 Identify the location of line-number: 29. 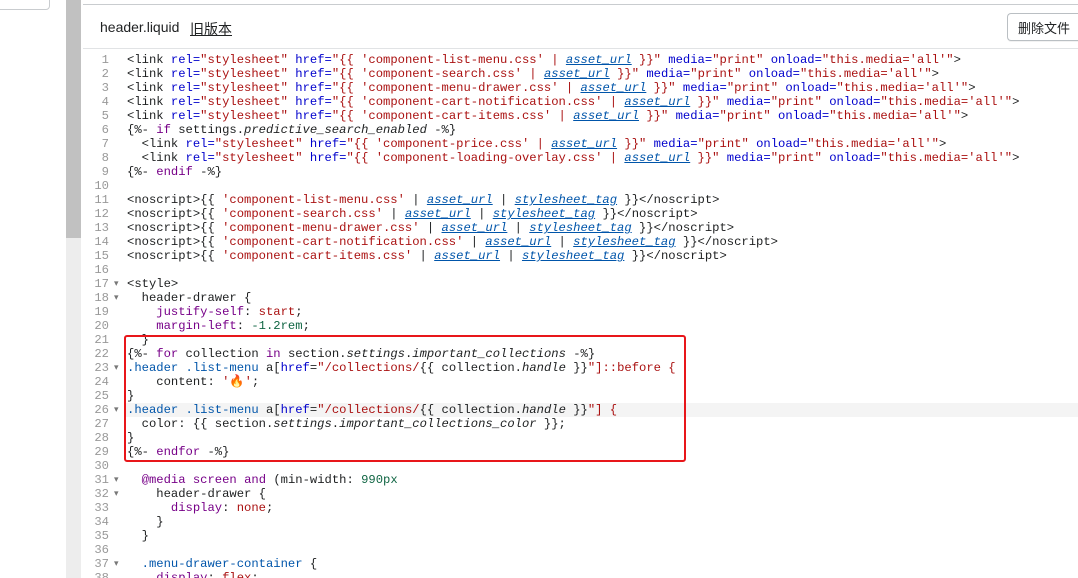
(101, 452).